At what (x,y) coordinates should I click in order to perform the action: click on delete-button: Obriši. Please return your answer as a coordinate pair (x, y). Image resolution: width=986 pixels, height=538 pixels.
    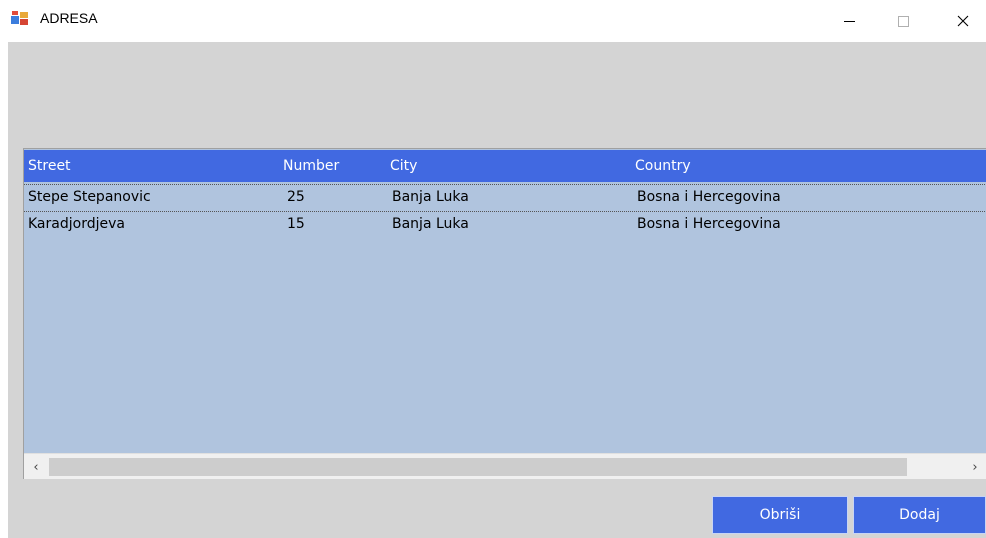
    Looking at the image, I should click on (780, 515).